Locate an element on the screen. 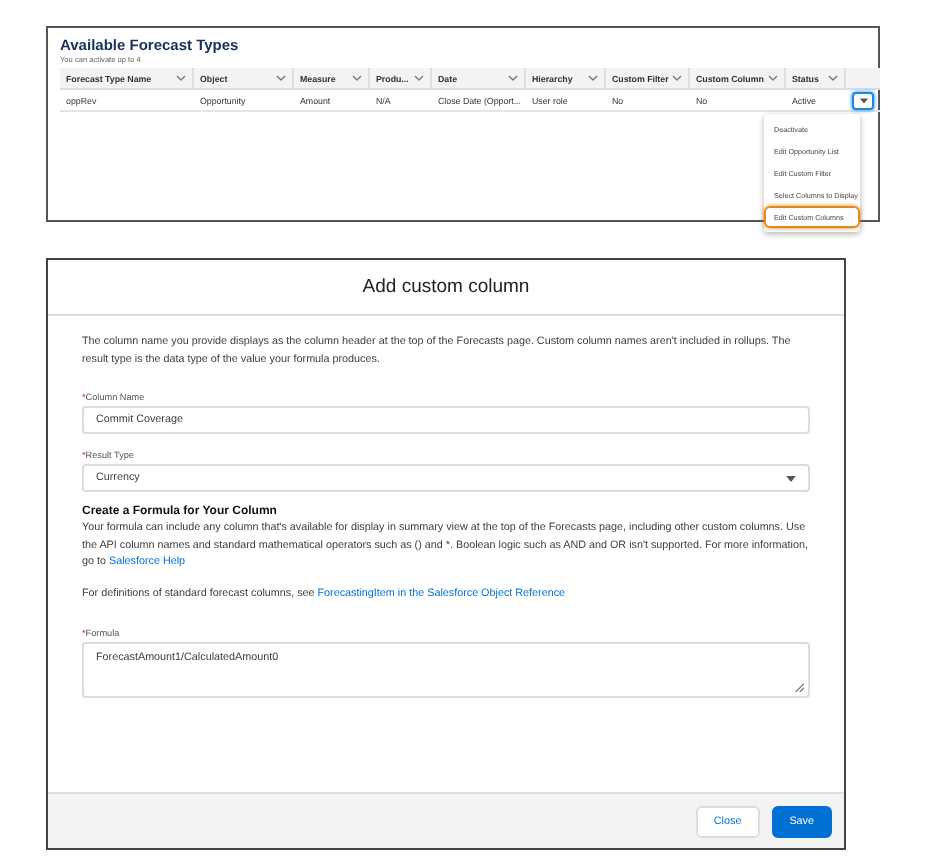 This screenshot has width=948, height=864. resize-handle-icon is located at coordinates (799, 686).